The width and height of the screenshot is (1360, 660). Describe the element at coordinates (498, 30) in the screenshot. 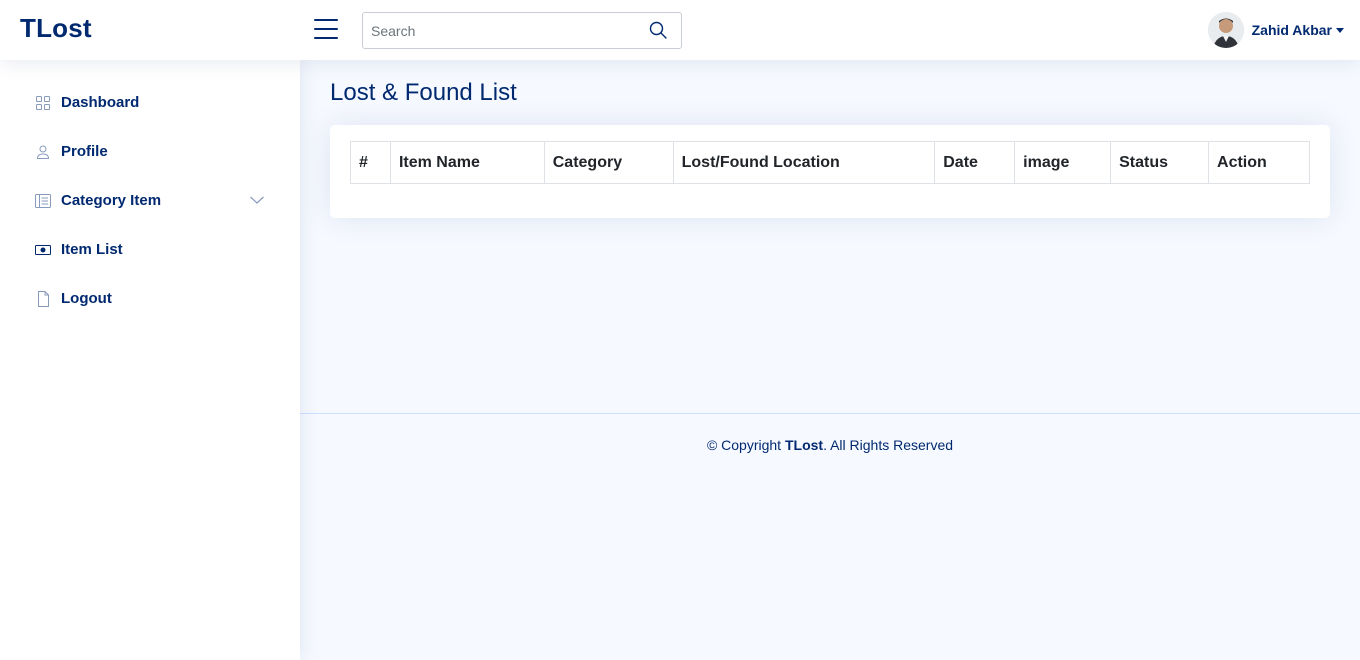

I see `search-input` at that location.